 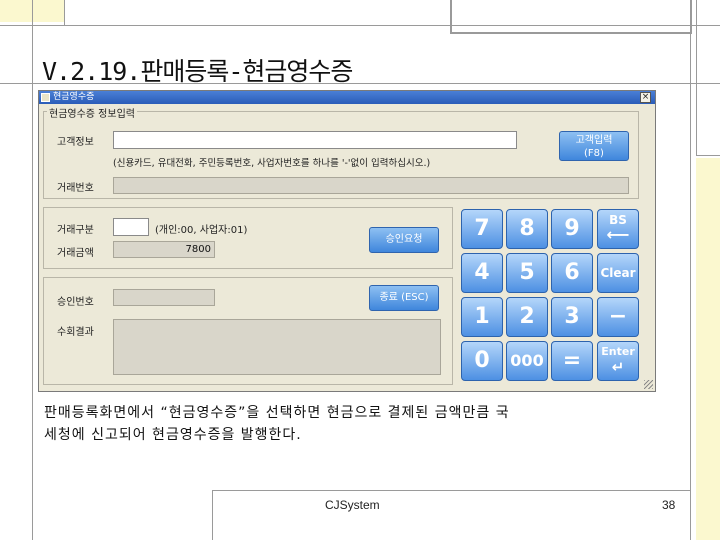 I want to click on transaction-amount-field: 7800, so click(x=164, y=249).